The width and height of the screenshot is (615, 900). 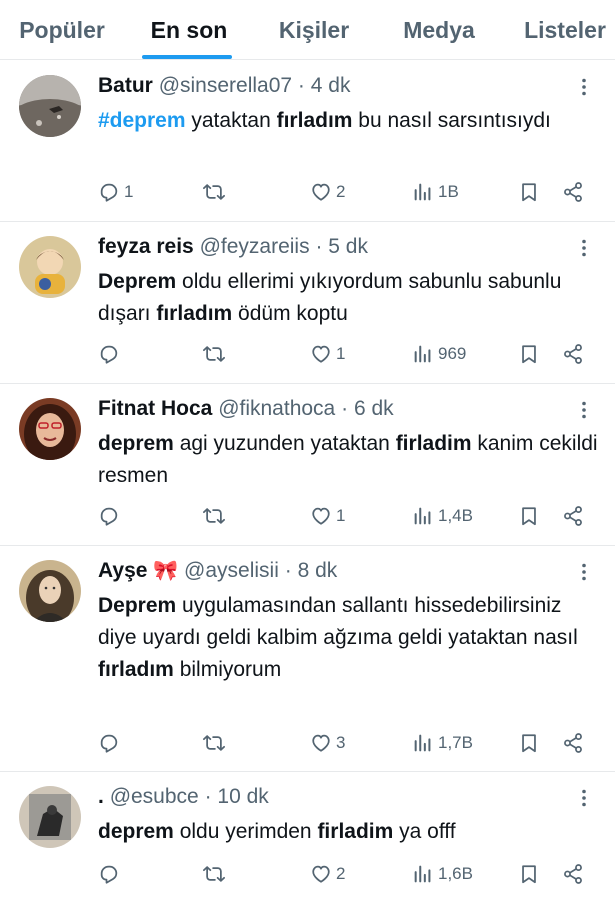 I want to click on views-button: 1B, so click(x=435, y=192).